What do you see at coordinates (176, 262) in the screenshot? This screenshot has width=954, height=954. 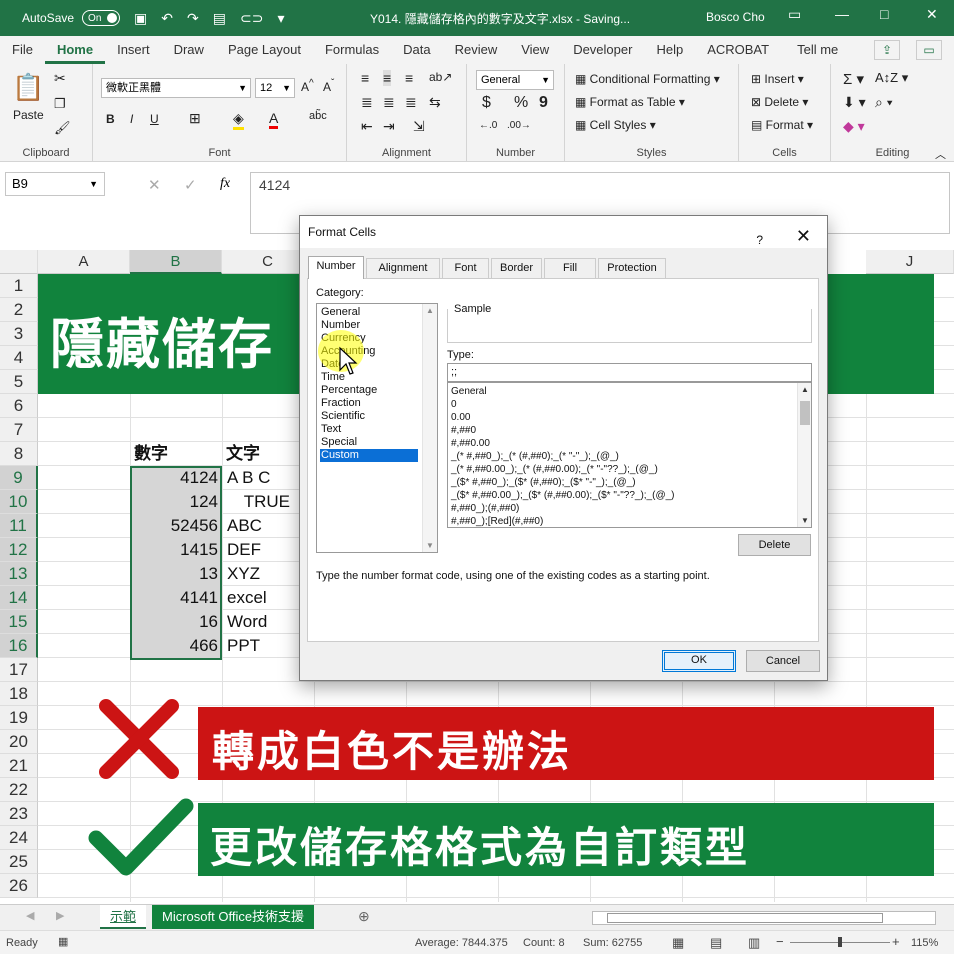 I see `column-header-b: B` at bounding box center [176, 262].